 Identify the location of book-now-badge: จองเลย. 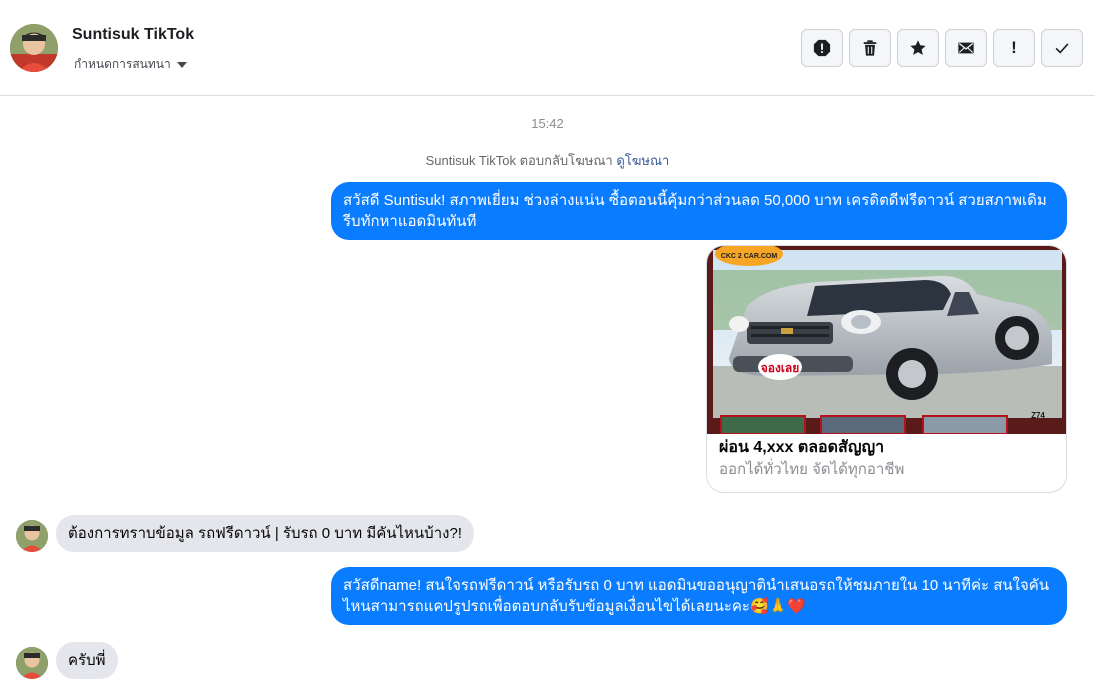
(780, 368).